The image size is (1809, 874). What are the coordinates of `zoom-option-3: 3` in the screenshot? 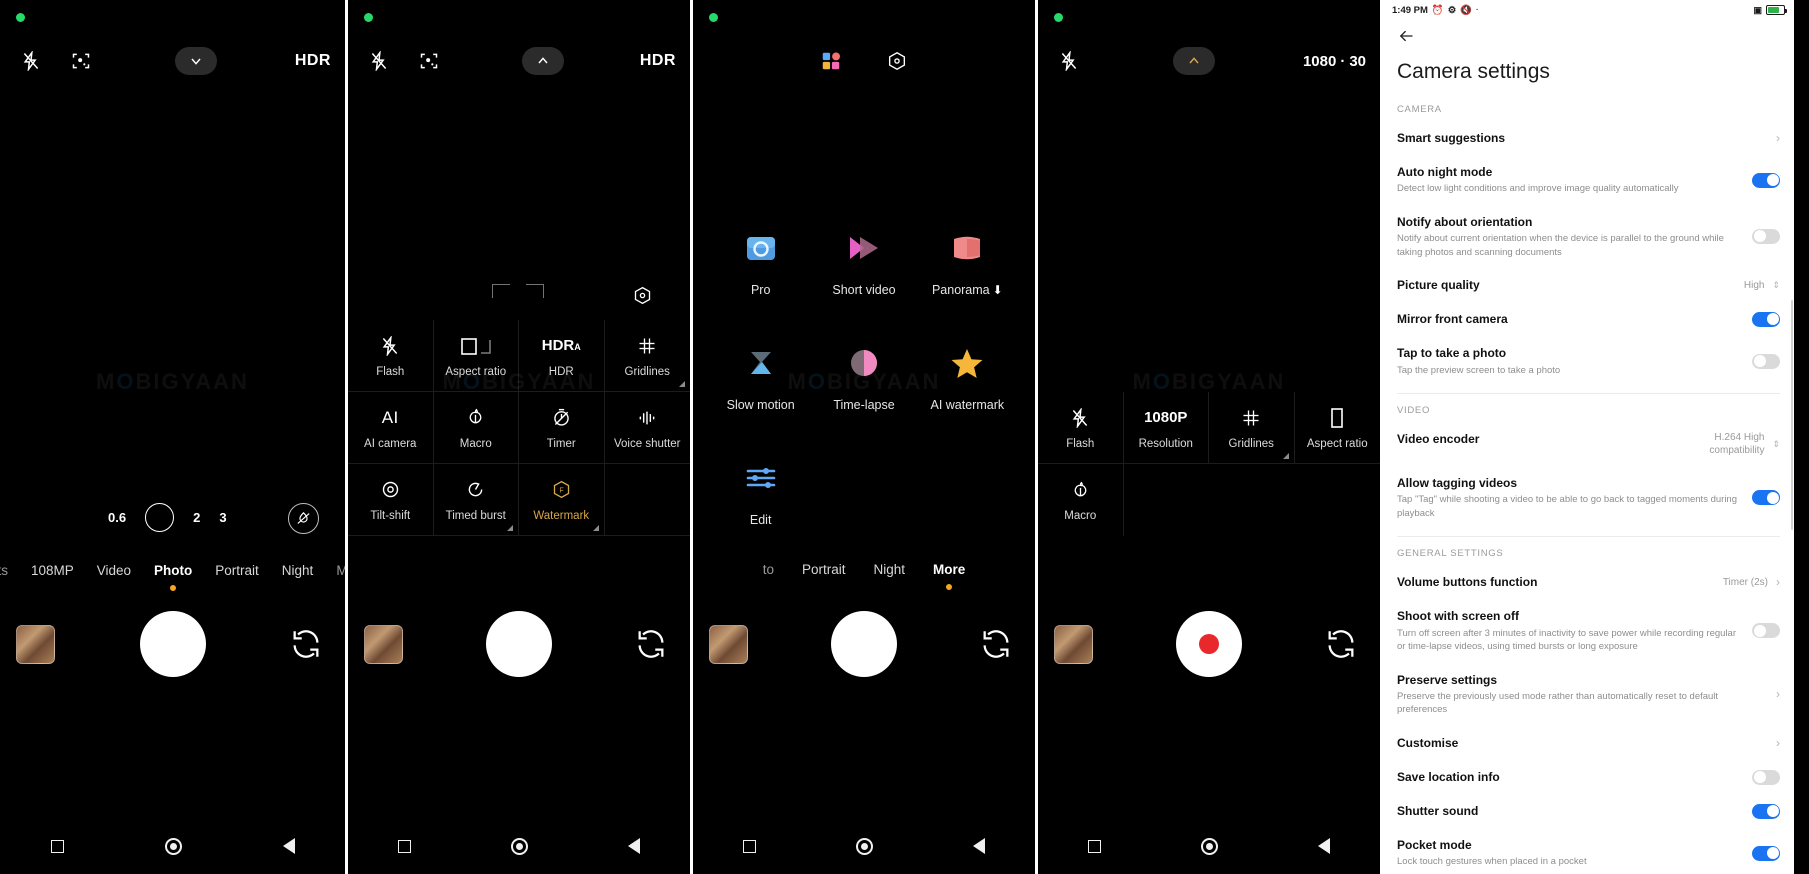 It's located at (222, 517).